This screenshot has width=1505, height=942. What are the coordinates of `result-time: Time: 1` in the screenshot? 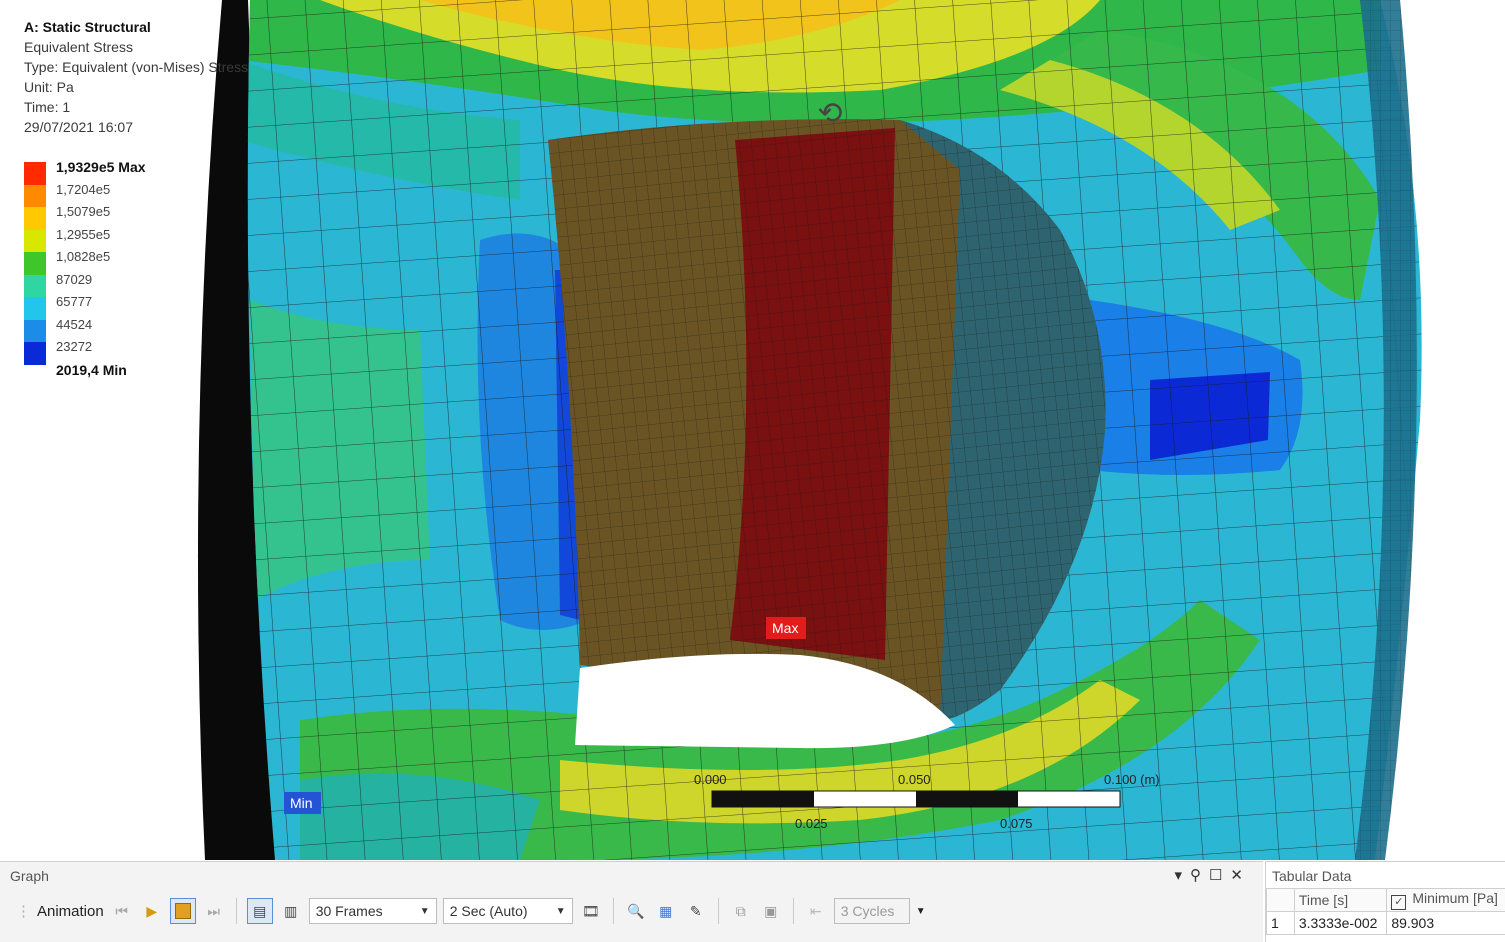 It's located at (136, 107).